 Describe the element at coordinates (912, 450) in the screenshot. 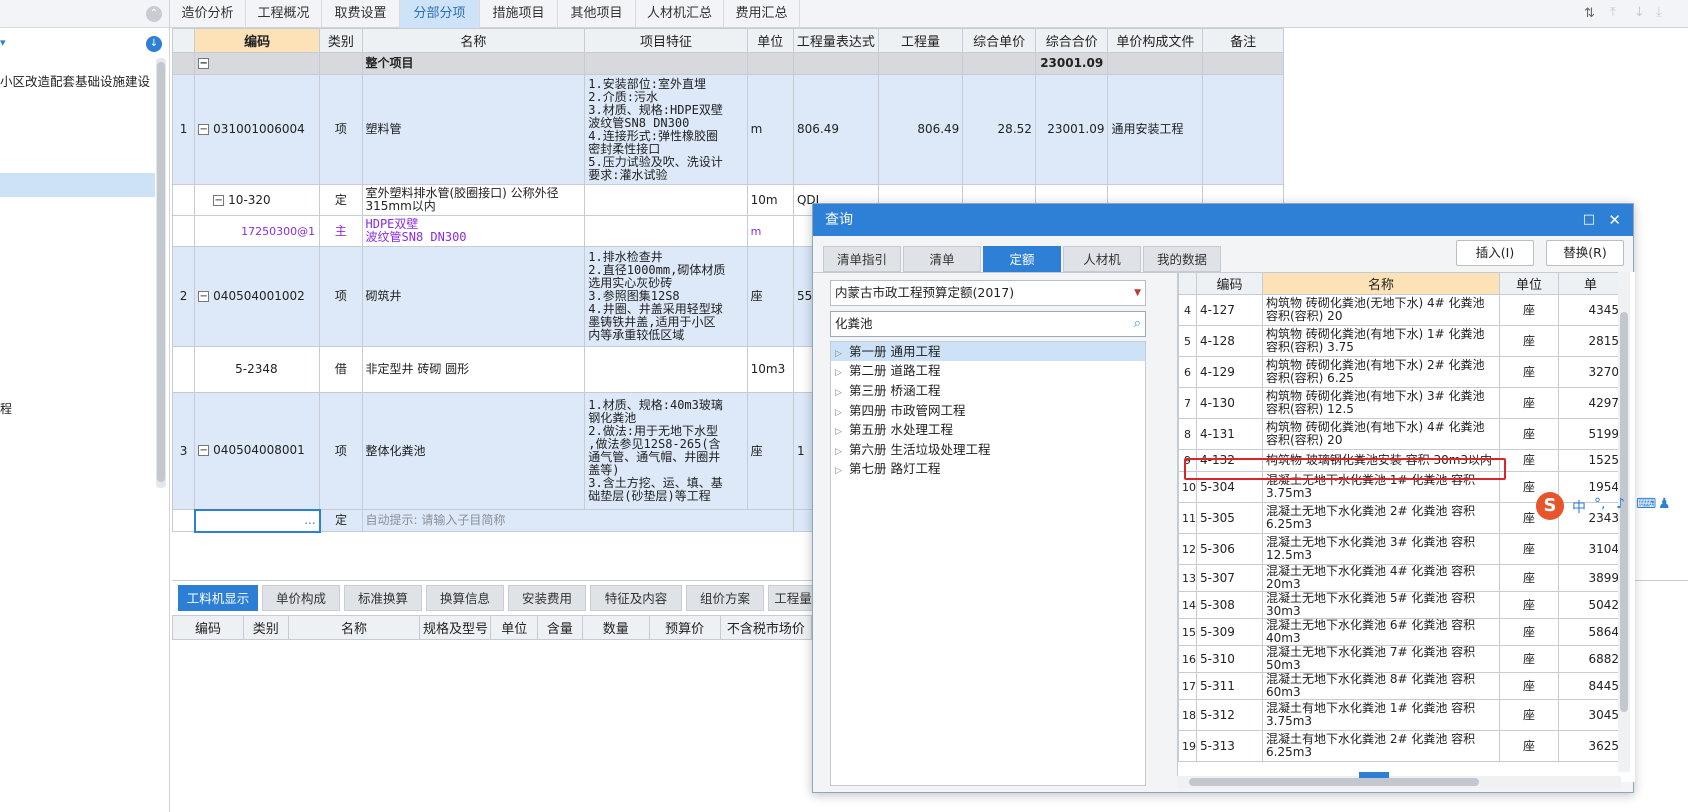

I see `tree-item-6: ▷ 第六册 生活垃圾处理工程` at that location.